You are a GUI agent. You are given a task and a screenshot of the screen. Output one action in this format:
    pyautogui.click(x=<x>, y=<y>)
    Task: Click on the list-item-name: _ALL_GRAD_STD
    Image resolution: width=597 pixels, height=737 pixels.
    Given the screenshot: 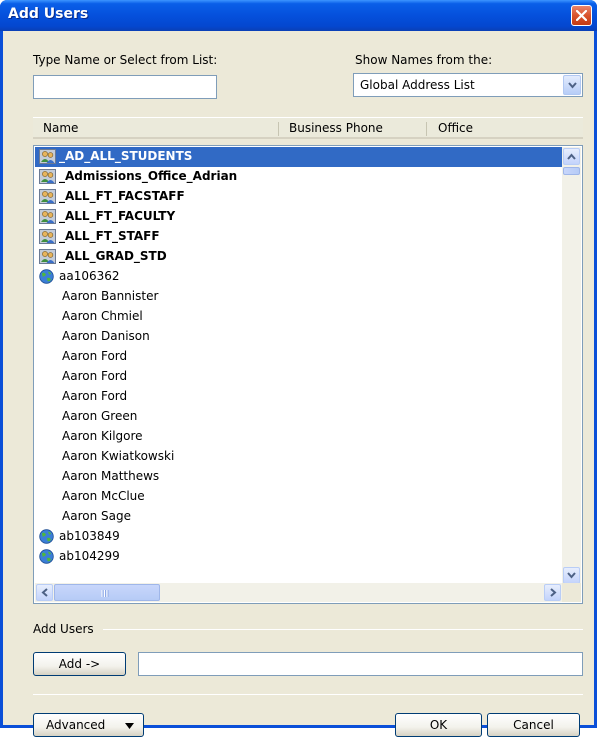 What is the action you would take?
    pyautogui.click(x=113, y=256)
    